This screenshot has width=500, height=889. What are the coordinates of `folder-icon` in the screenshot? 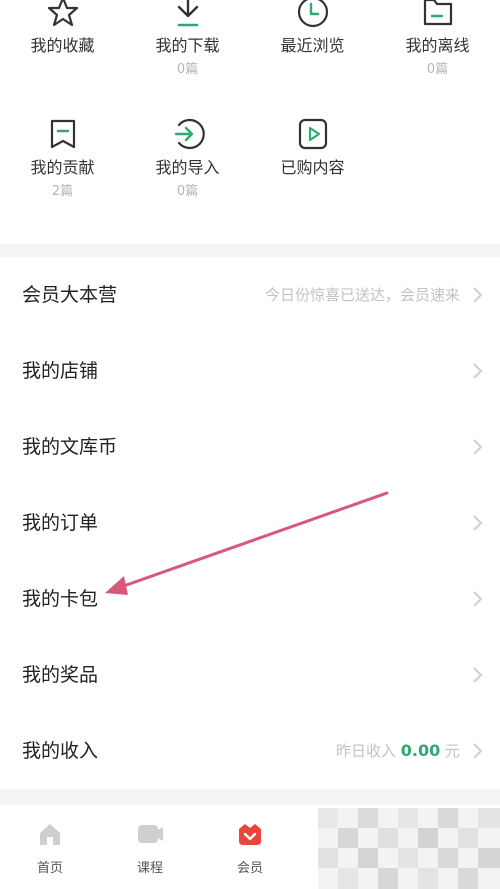 It's located at (437, 13).